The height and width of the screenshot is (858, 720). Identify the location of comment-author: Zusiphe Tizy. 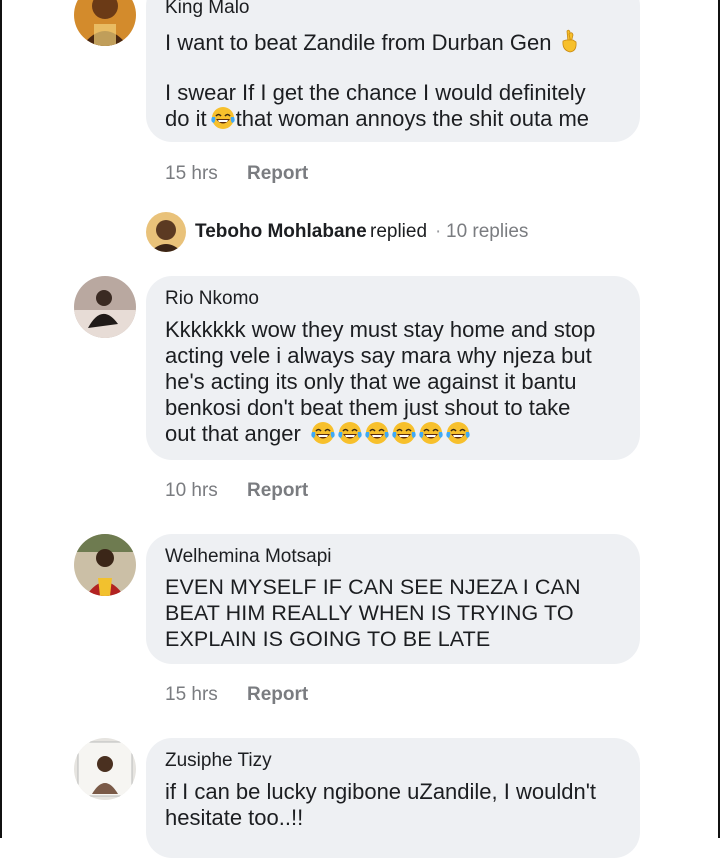
(218, 761).